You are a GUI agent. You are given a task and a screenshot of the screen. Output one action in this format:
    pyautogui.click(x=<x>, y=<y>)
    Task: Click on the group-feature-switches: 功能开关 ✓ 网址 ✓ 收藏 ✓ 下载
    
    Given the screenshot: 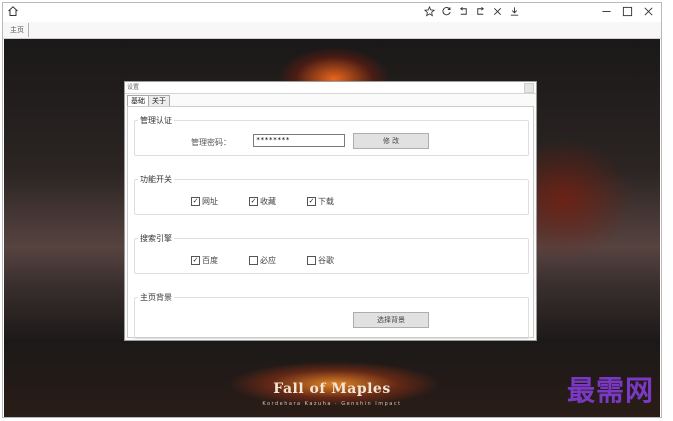 What is the action you would take?
    pyautogui.click(x=331, y=194)
    